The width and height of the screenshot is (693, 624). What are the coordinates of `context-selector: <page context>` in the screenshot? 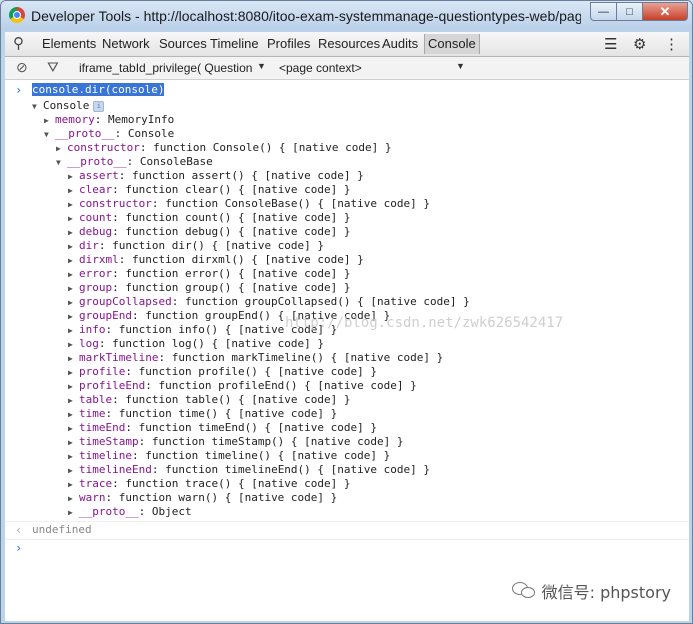 It's located at (320, 68).